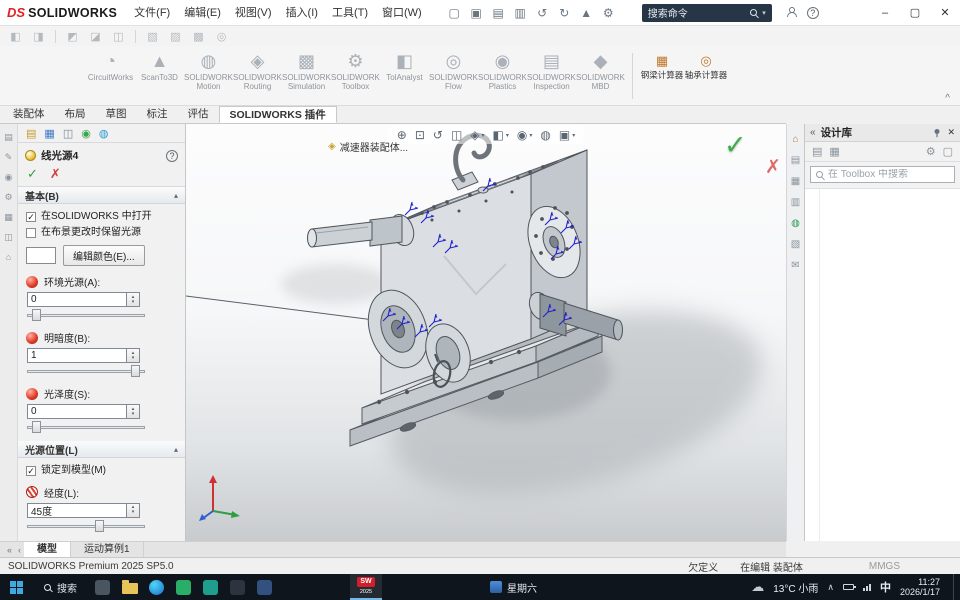  What do you see at coordinates (955, 587) in the screenshot?
I see `show-desktop-button` at bounding box center [955, 587].